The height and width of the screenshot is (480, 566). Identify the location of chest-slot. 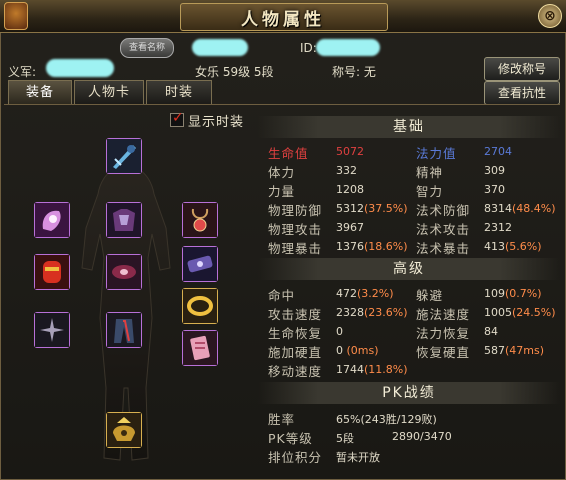
(124, 220).